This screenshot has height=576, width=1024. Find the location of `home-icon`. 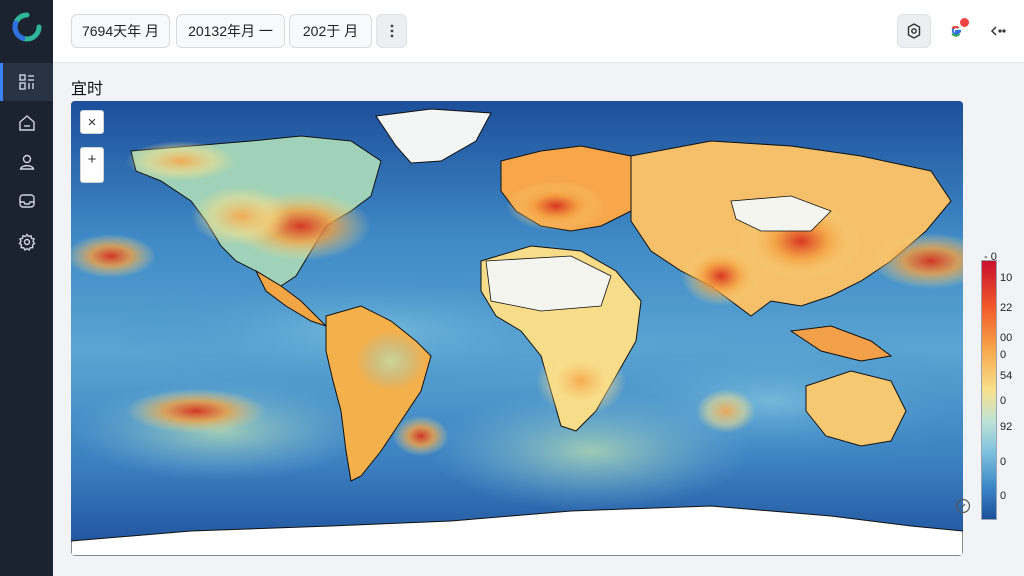

home-icon is located at coordinates (26, 123).